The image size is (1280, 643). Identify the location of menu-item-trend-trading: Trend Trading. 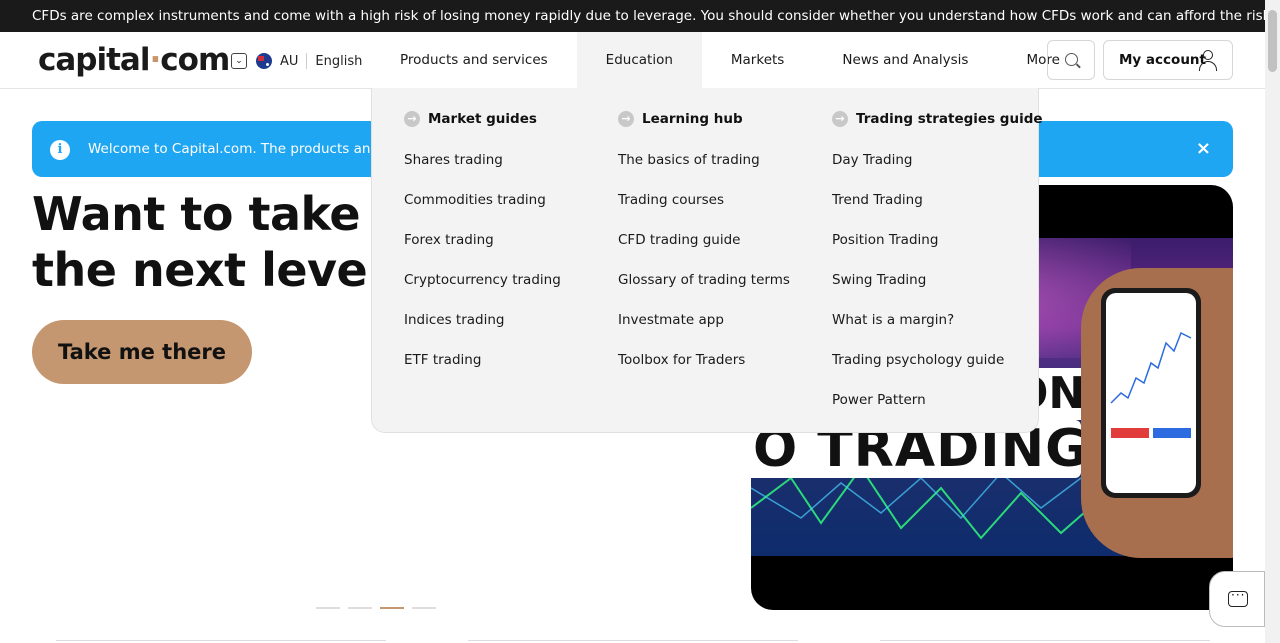
(918, 208).